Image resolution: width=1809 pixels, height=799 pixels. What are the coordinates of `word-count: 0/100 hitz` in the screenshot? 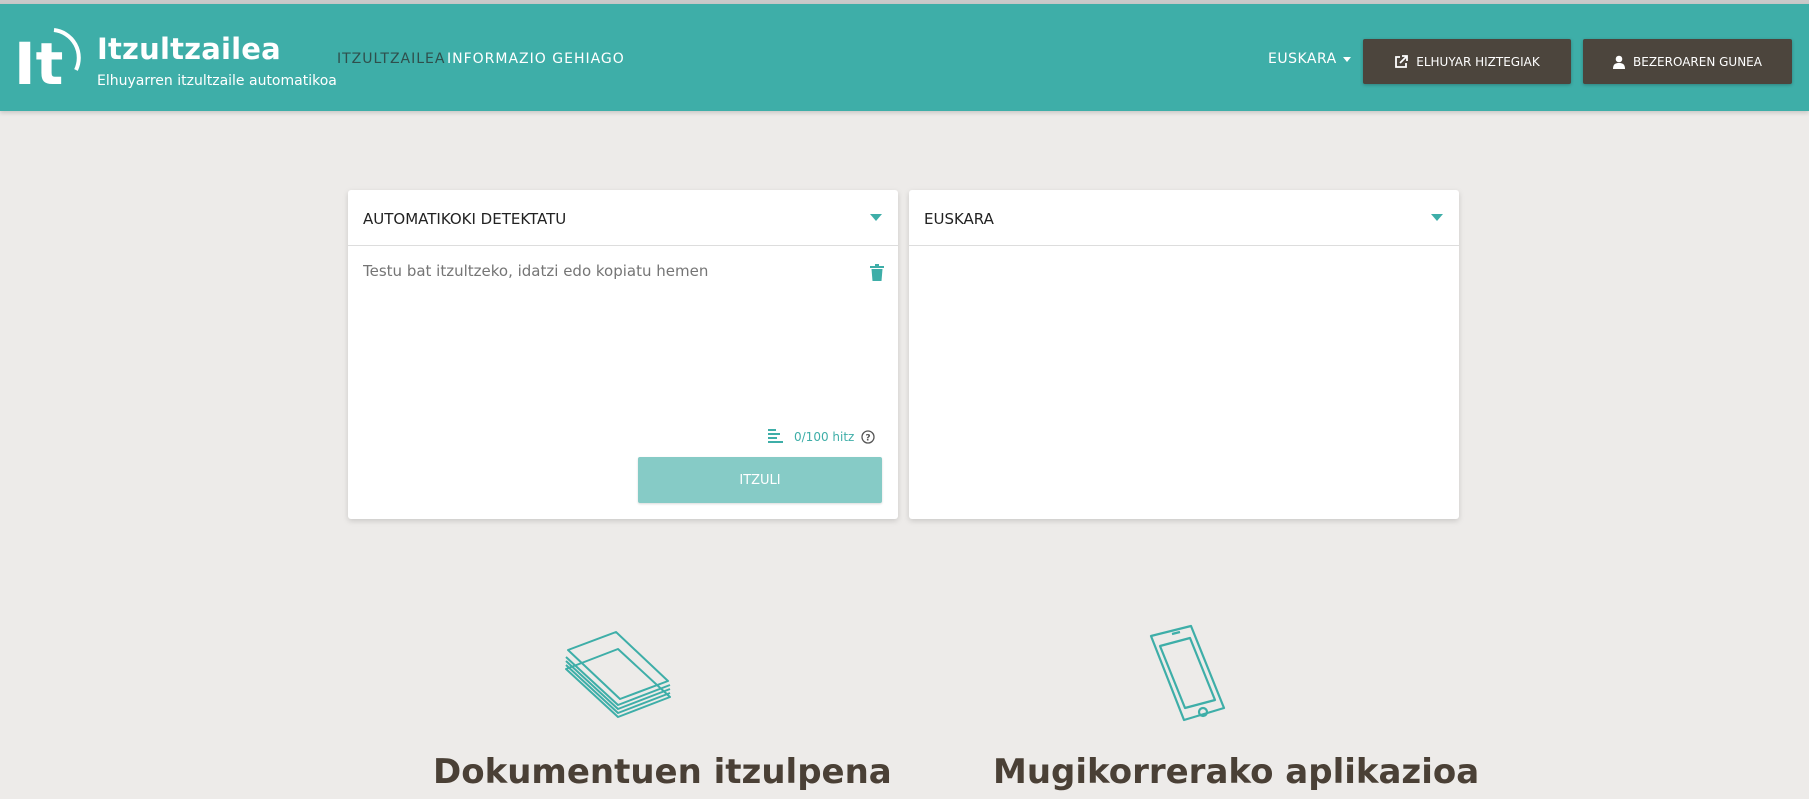 It's located at (824, 437).